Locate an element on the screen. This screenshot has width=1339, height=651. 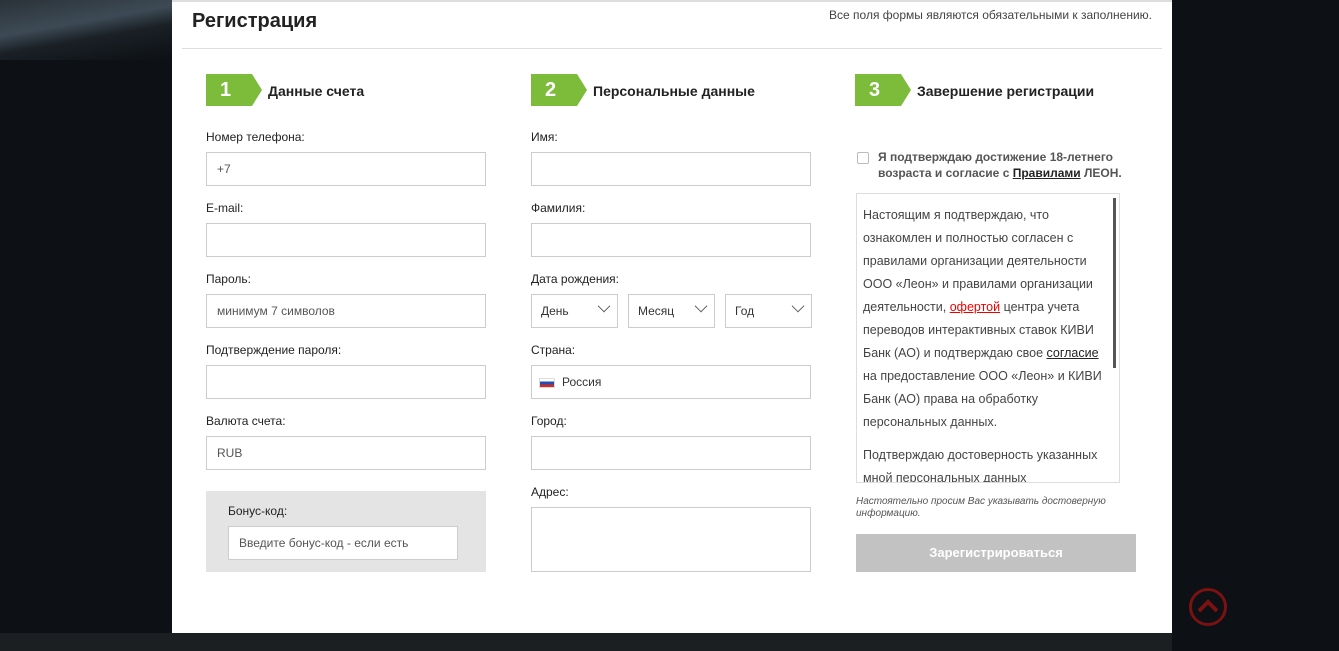
phone-label: Номер телефона: is located at coordinates (255, 137).